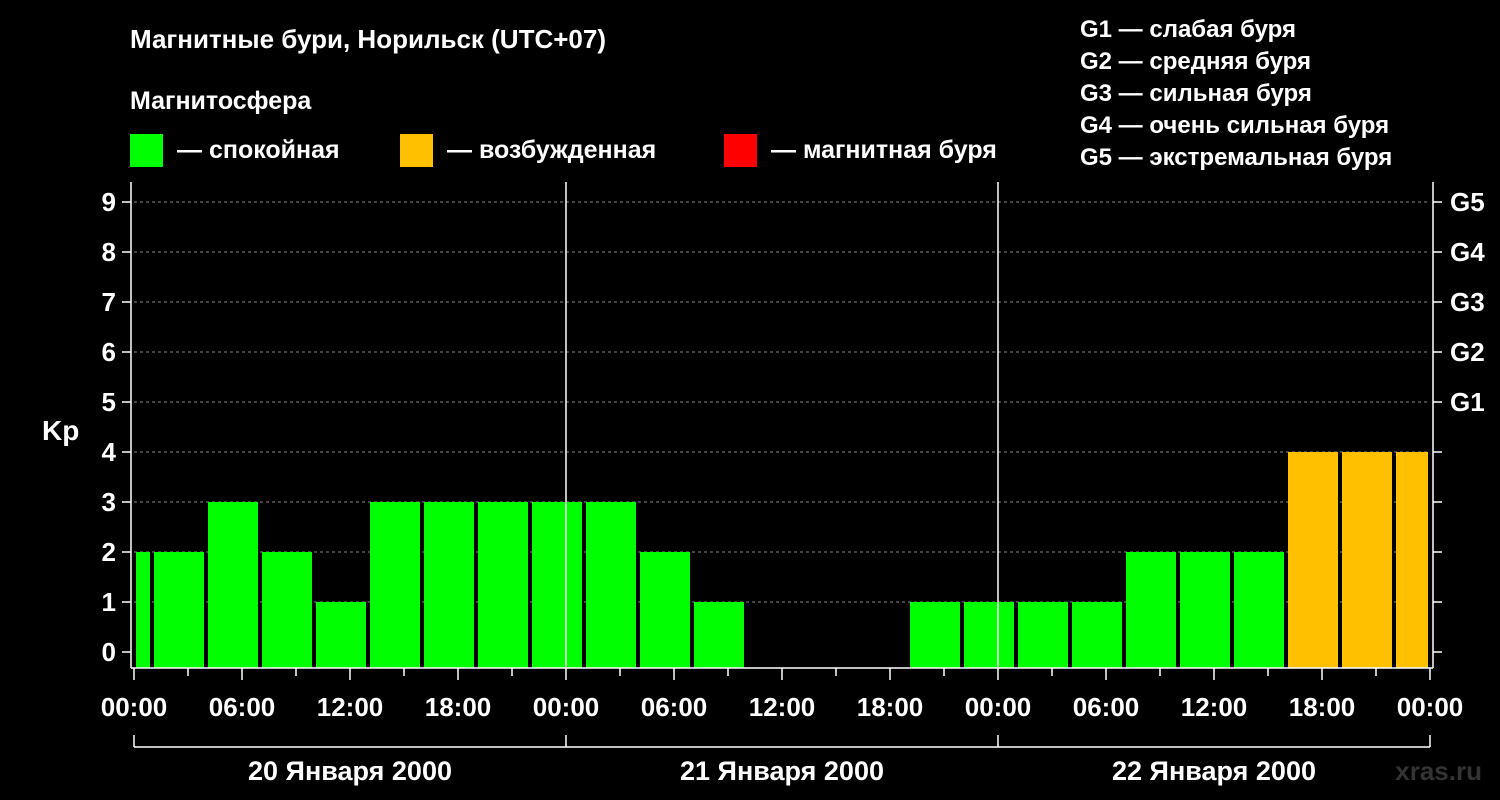 Image resolution: width=1500 pixels, height=800 pixels. Describe the element at coordinates (1459, 420) in the screenshot. I see `g-ticks: G1 G2 G3 G4 G5` at that location.